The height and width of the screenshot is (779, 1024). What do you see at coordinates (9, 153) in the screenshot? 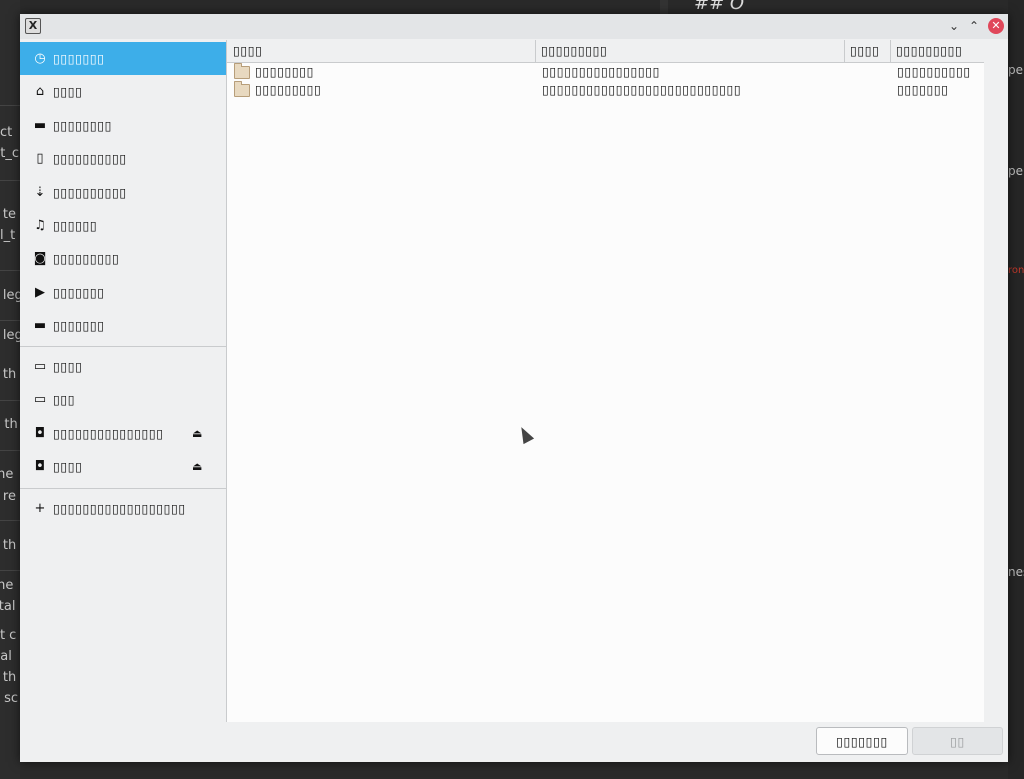
I see `background-text-fragment: nt_c` at bounding box center [9, 153].